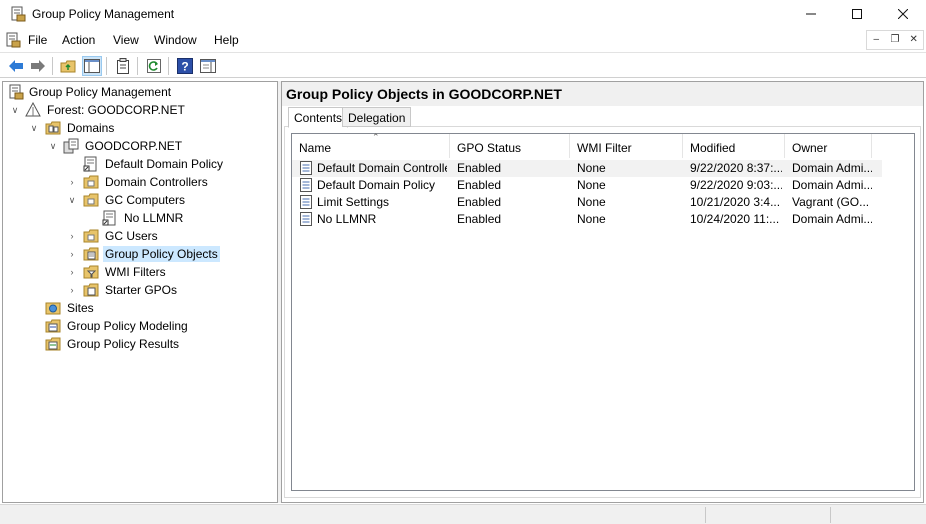  What do you see at coordinates (175, 40) in the screenshot?
I see `menu-window: Window` at bounding box center [175, 40].